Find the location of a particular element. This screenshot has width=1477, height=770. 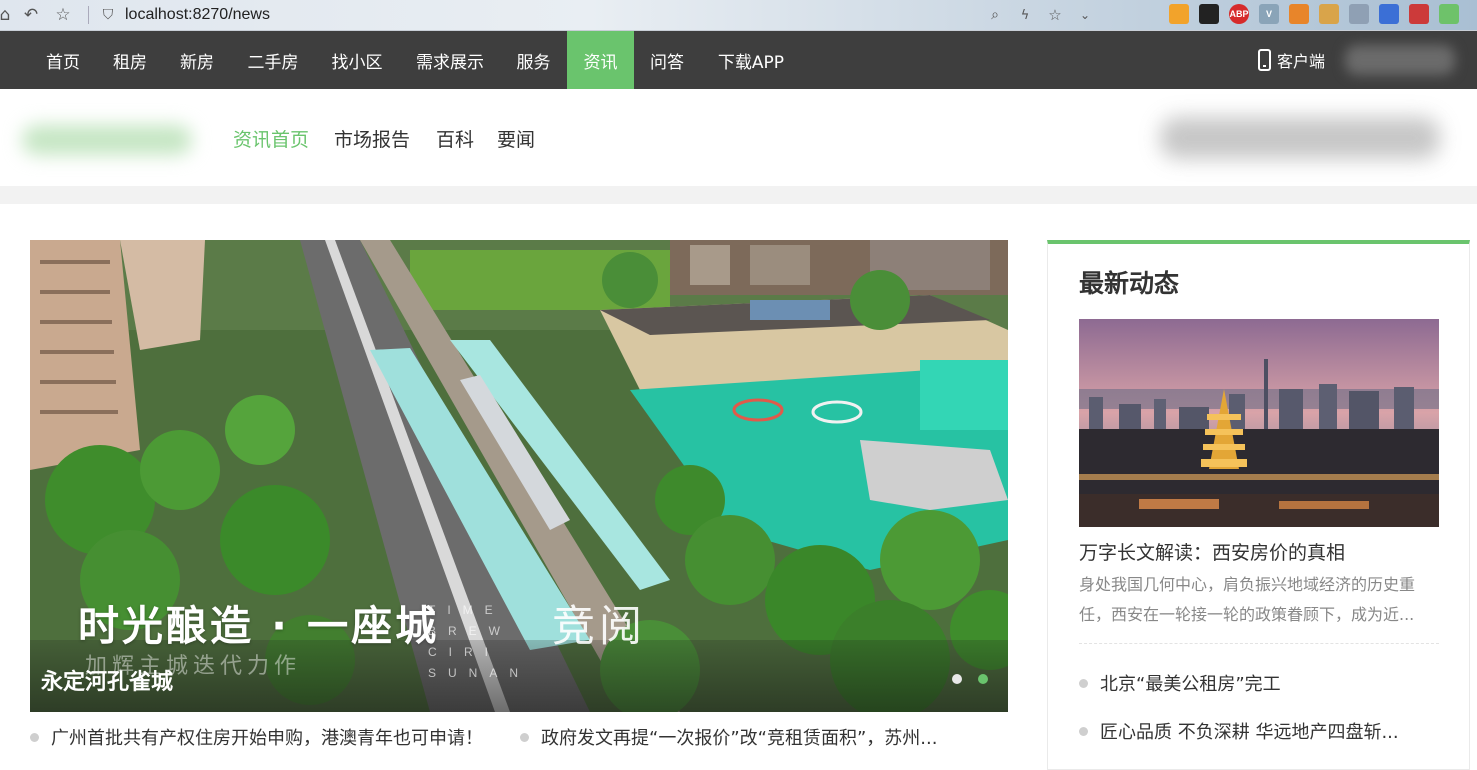

nav-item-3: 二手房 is located at coordinates (273, 60).